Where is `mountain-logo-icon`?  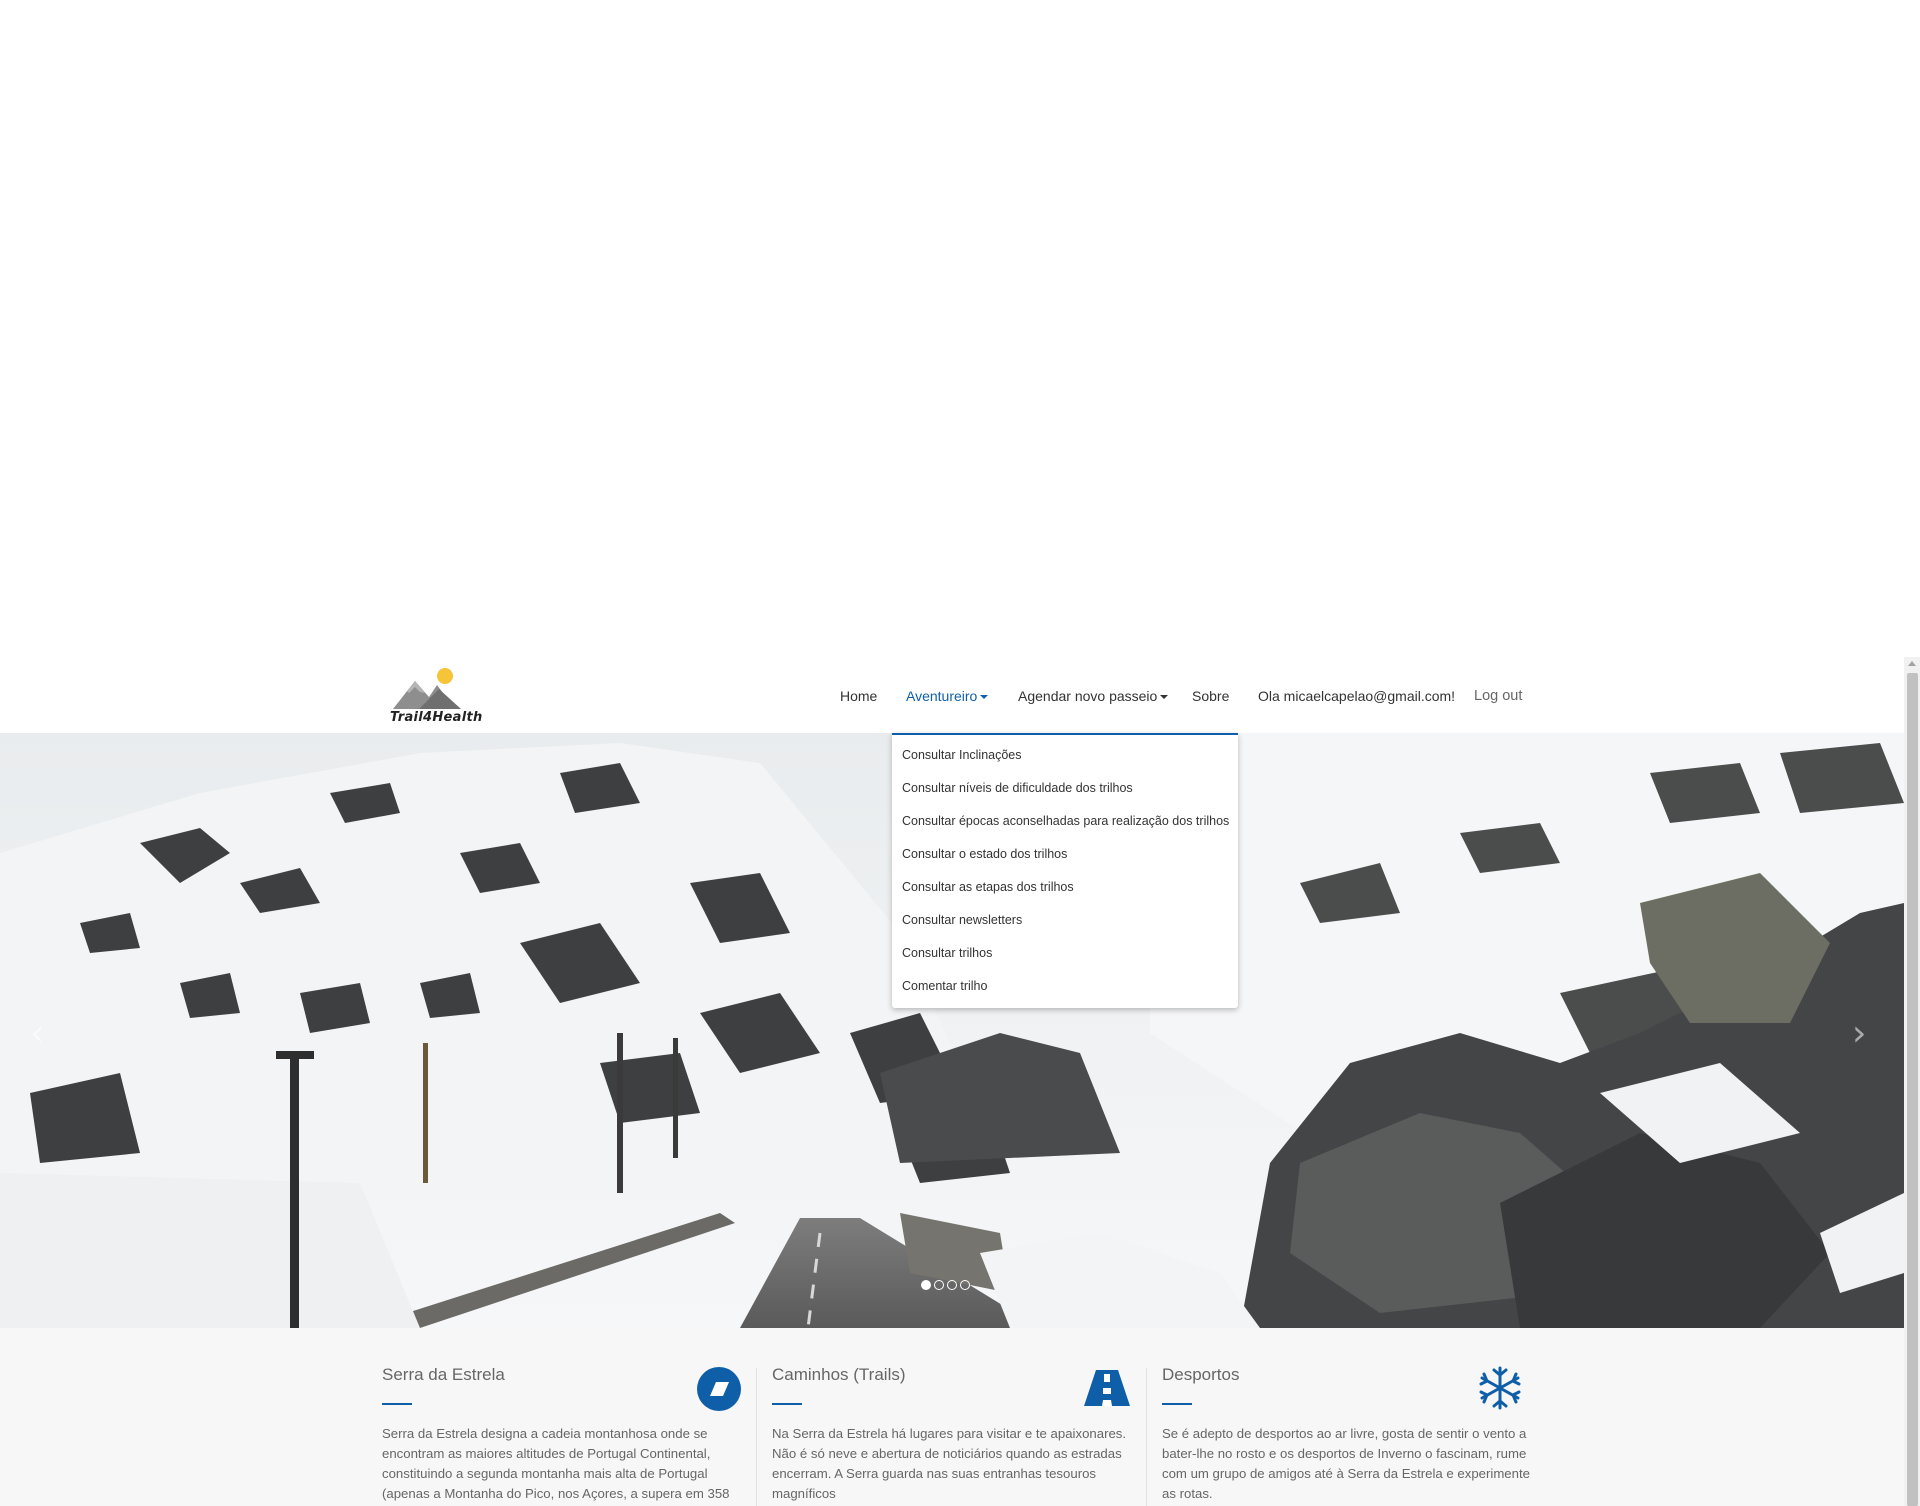 mountain-logo-icon is located at coordinates (427, 688).